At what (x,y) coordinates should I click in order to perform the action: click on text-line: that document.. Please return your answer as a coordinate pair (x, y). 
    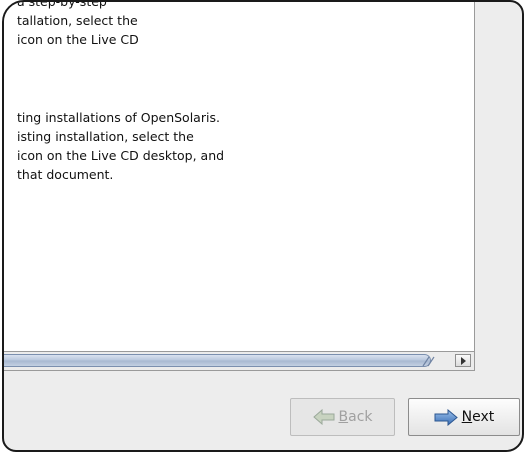
    Looking at the image, I should click on (65, 174).